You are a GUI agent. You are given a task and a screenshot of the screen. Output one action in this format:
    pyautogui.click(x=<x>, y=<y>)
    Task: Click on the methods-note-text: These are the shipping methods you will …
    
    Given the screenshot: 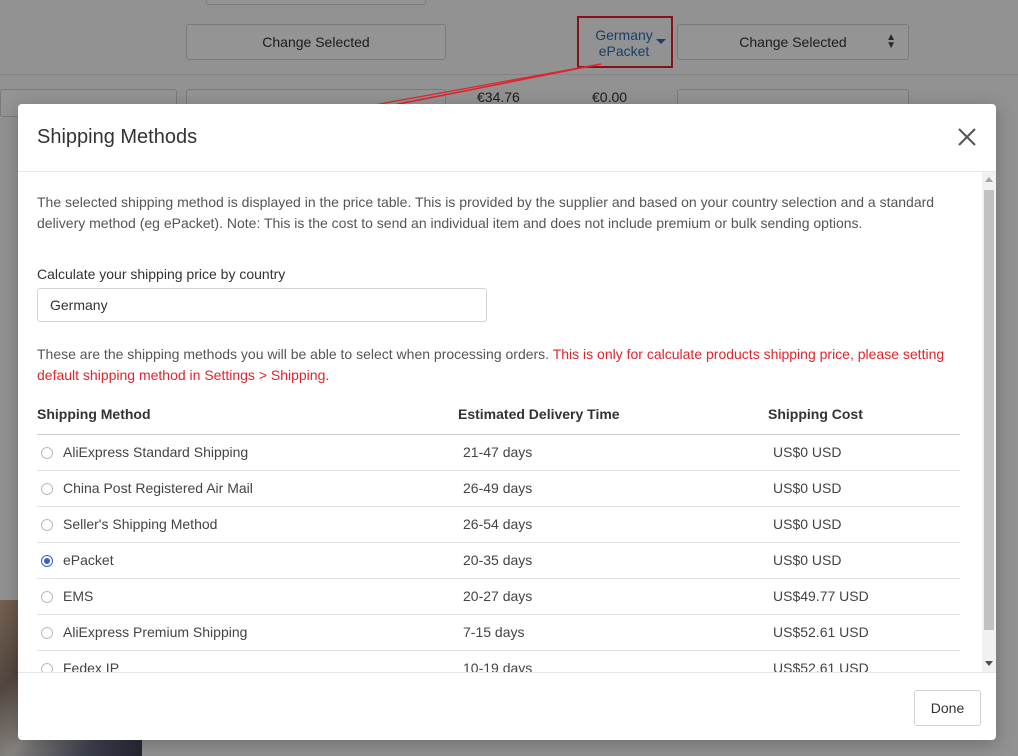 What is the action you would take?
    pyautogui.click(x=293, y=354)
    